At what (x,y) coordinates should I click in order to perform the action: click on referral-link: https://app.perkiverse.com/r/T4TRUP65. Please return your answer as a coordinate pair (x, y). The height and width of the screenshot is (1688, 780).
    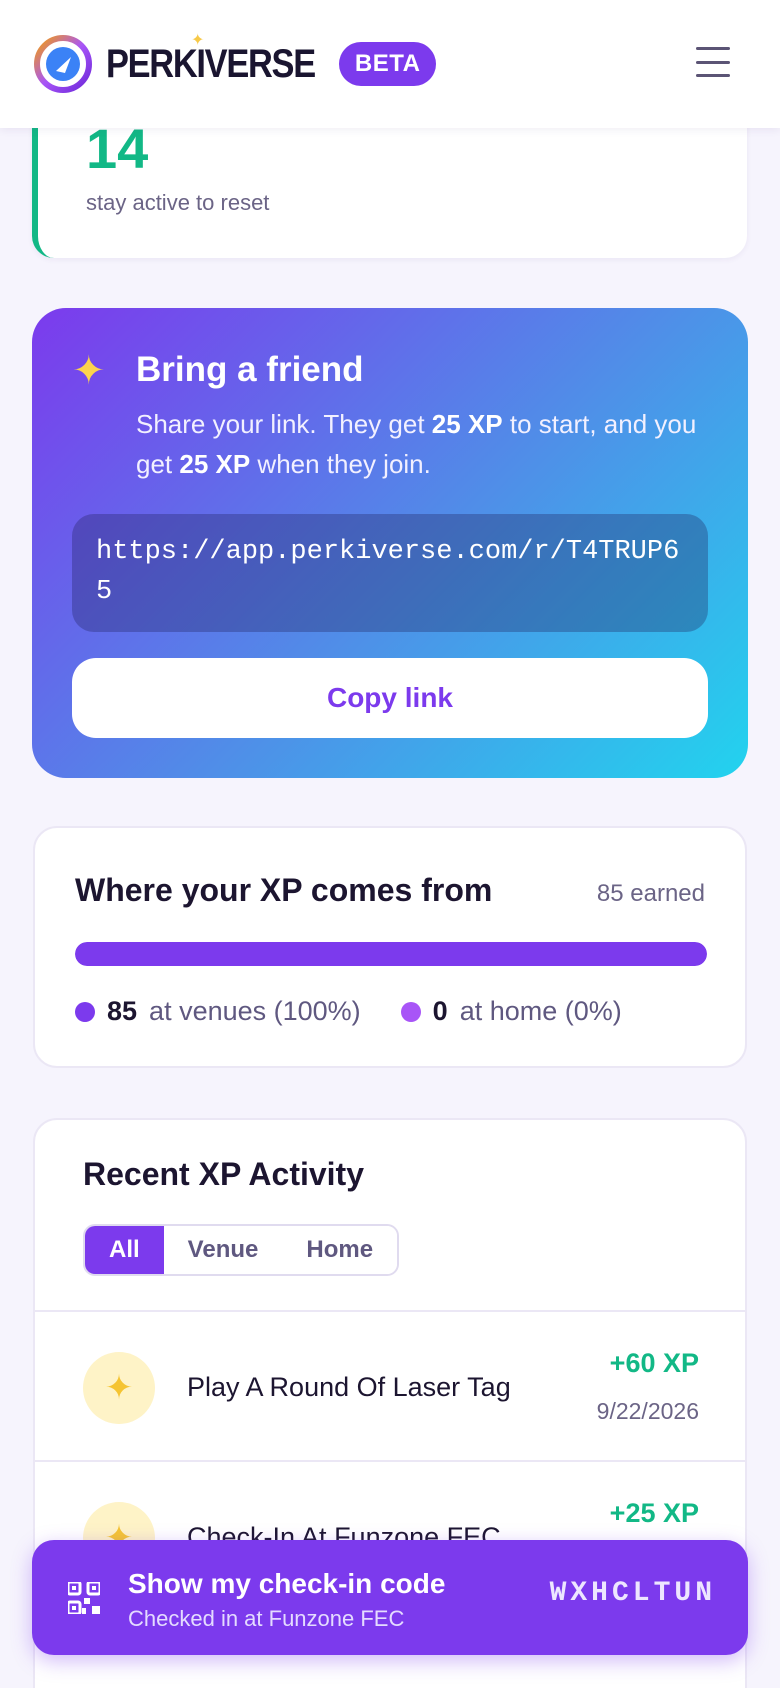
    Looking at the image, I should click on (390, 573).